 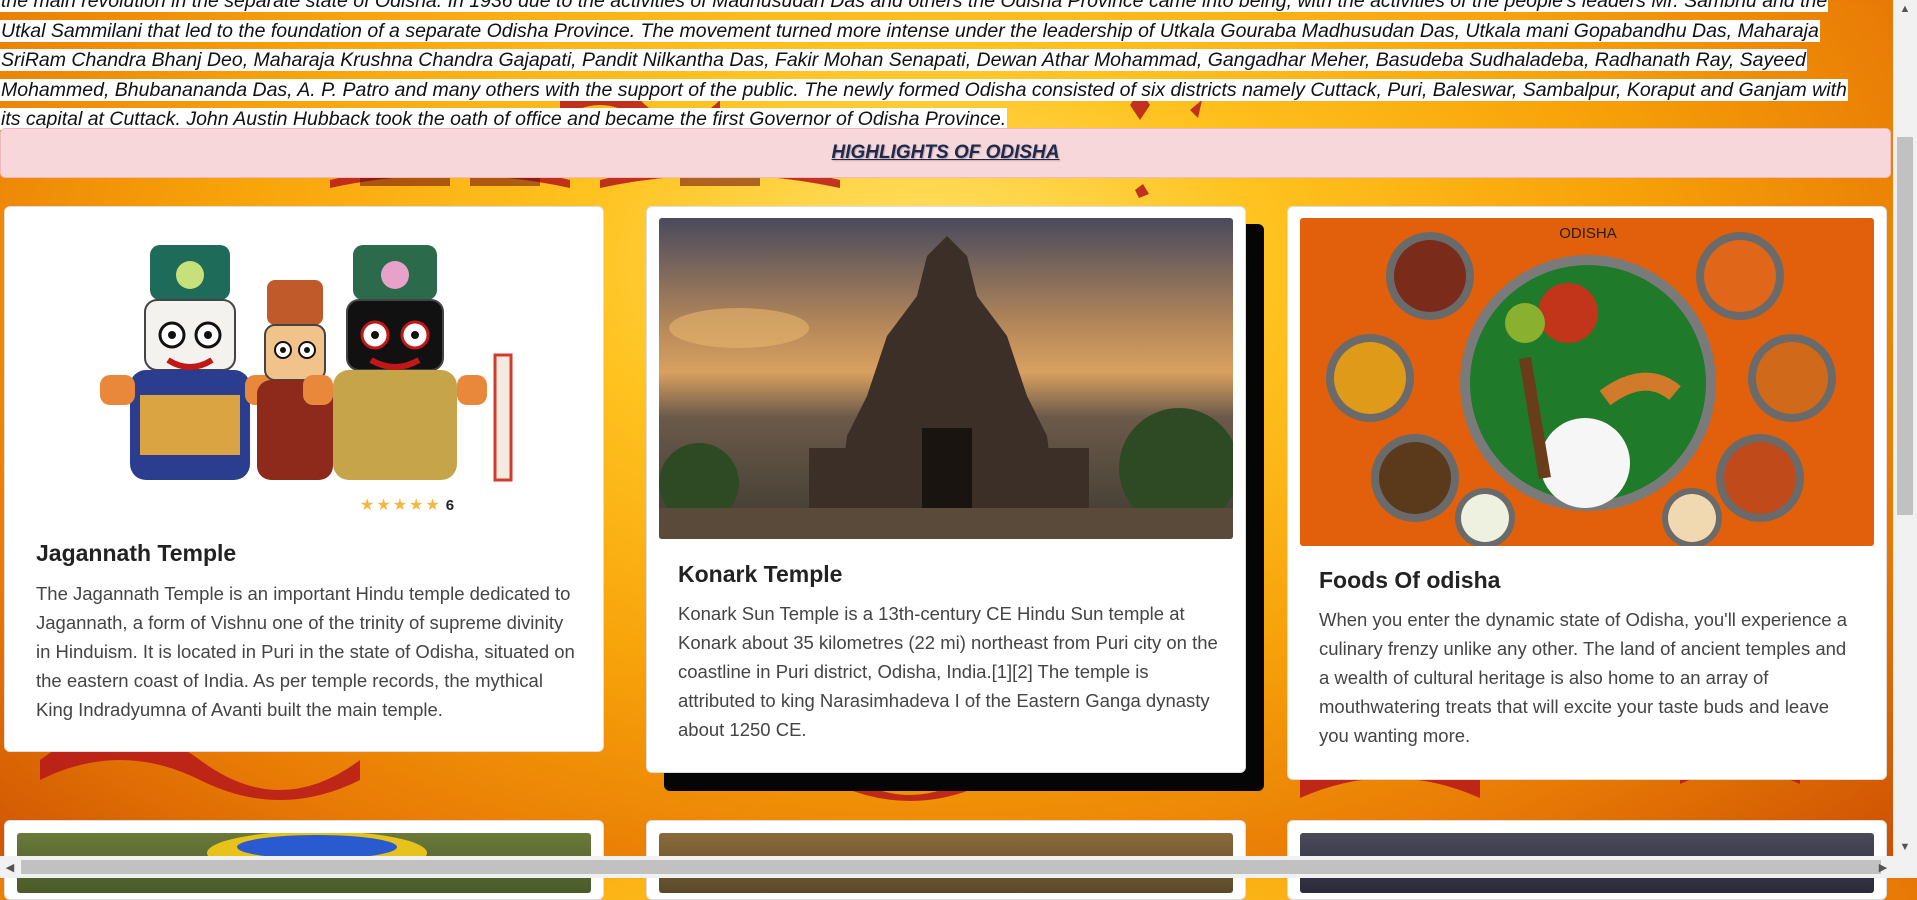 I want to click on star-rating: ★ ★ ★ ★ ★ 6, so click(x=407, y=505).